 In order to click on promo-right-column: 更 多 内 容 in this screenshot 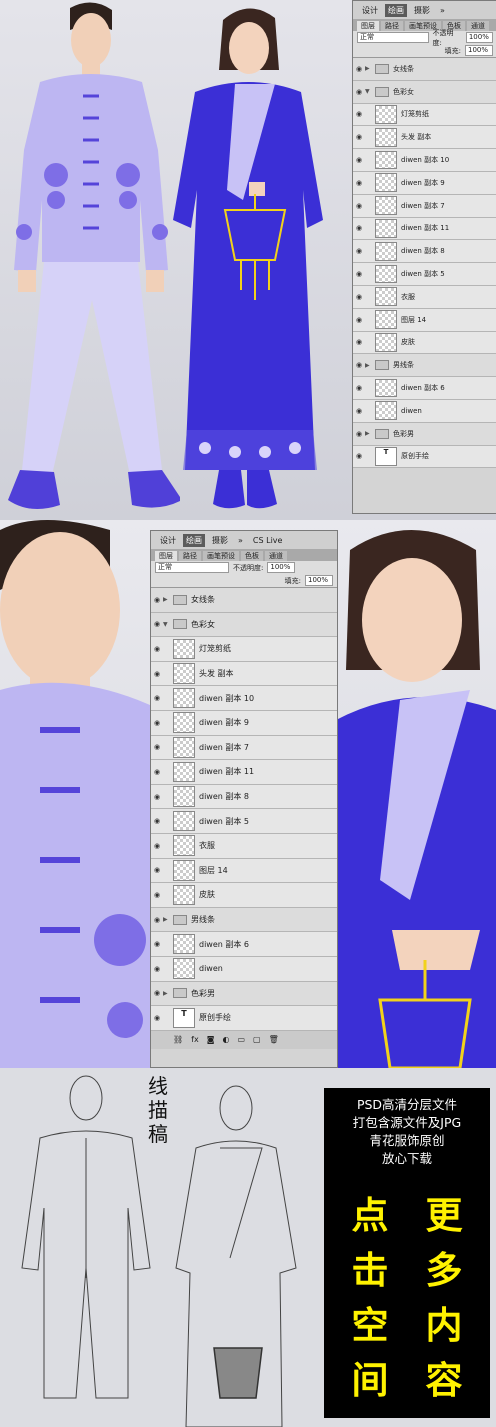, I will do `click(444, 1298)`.